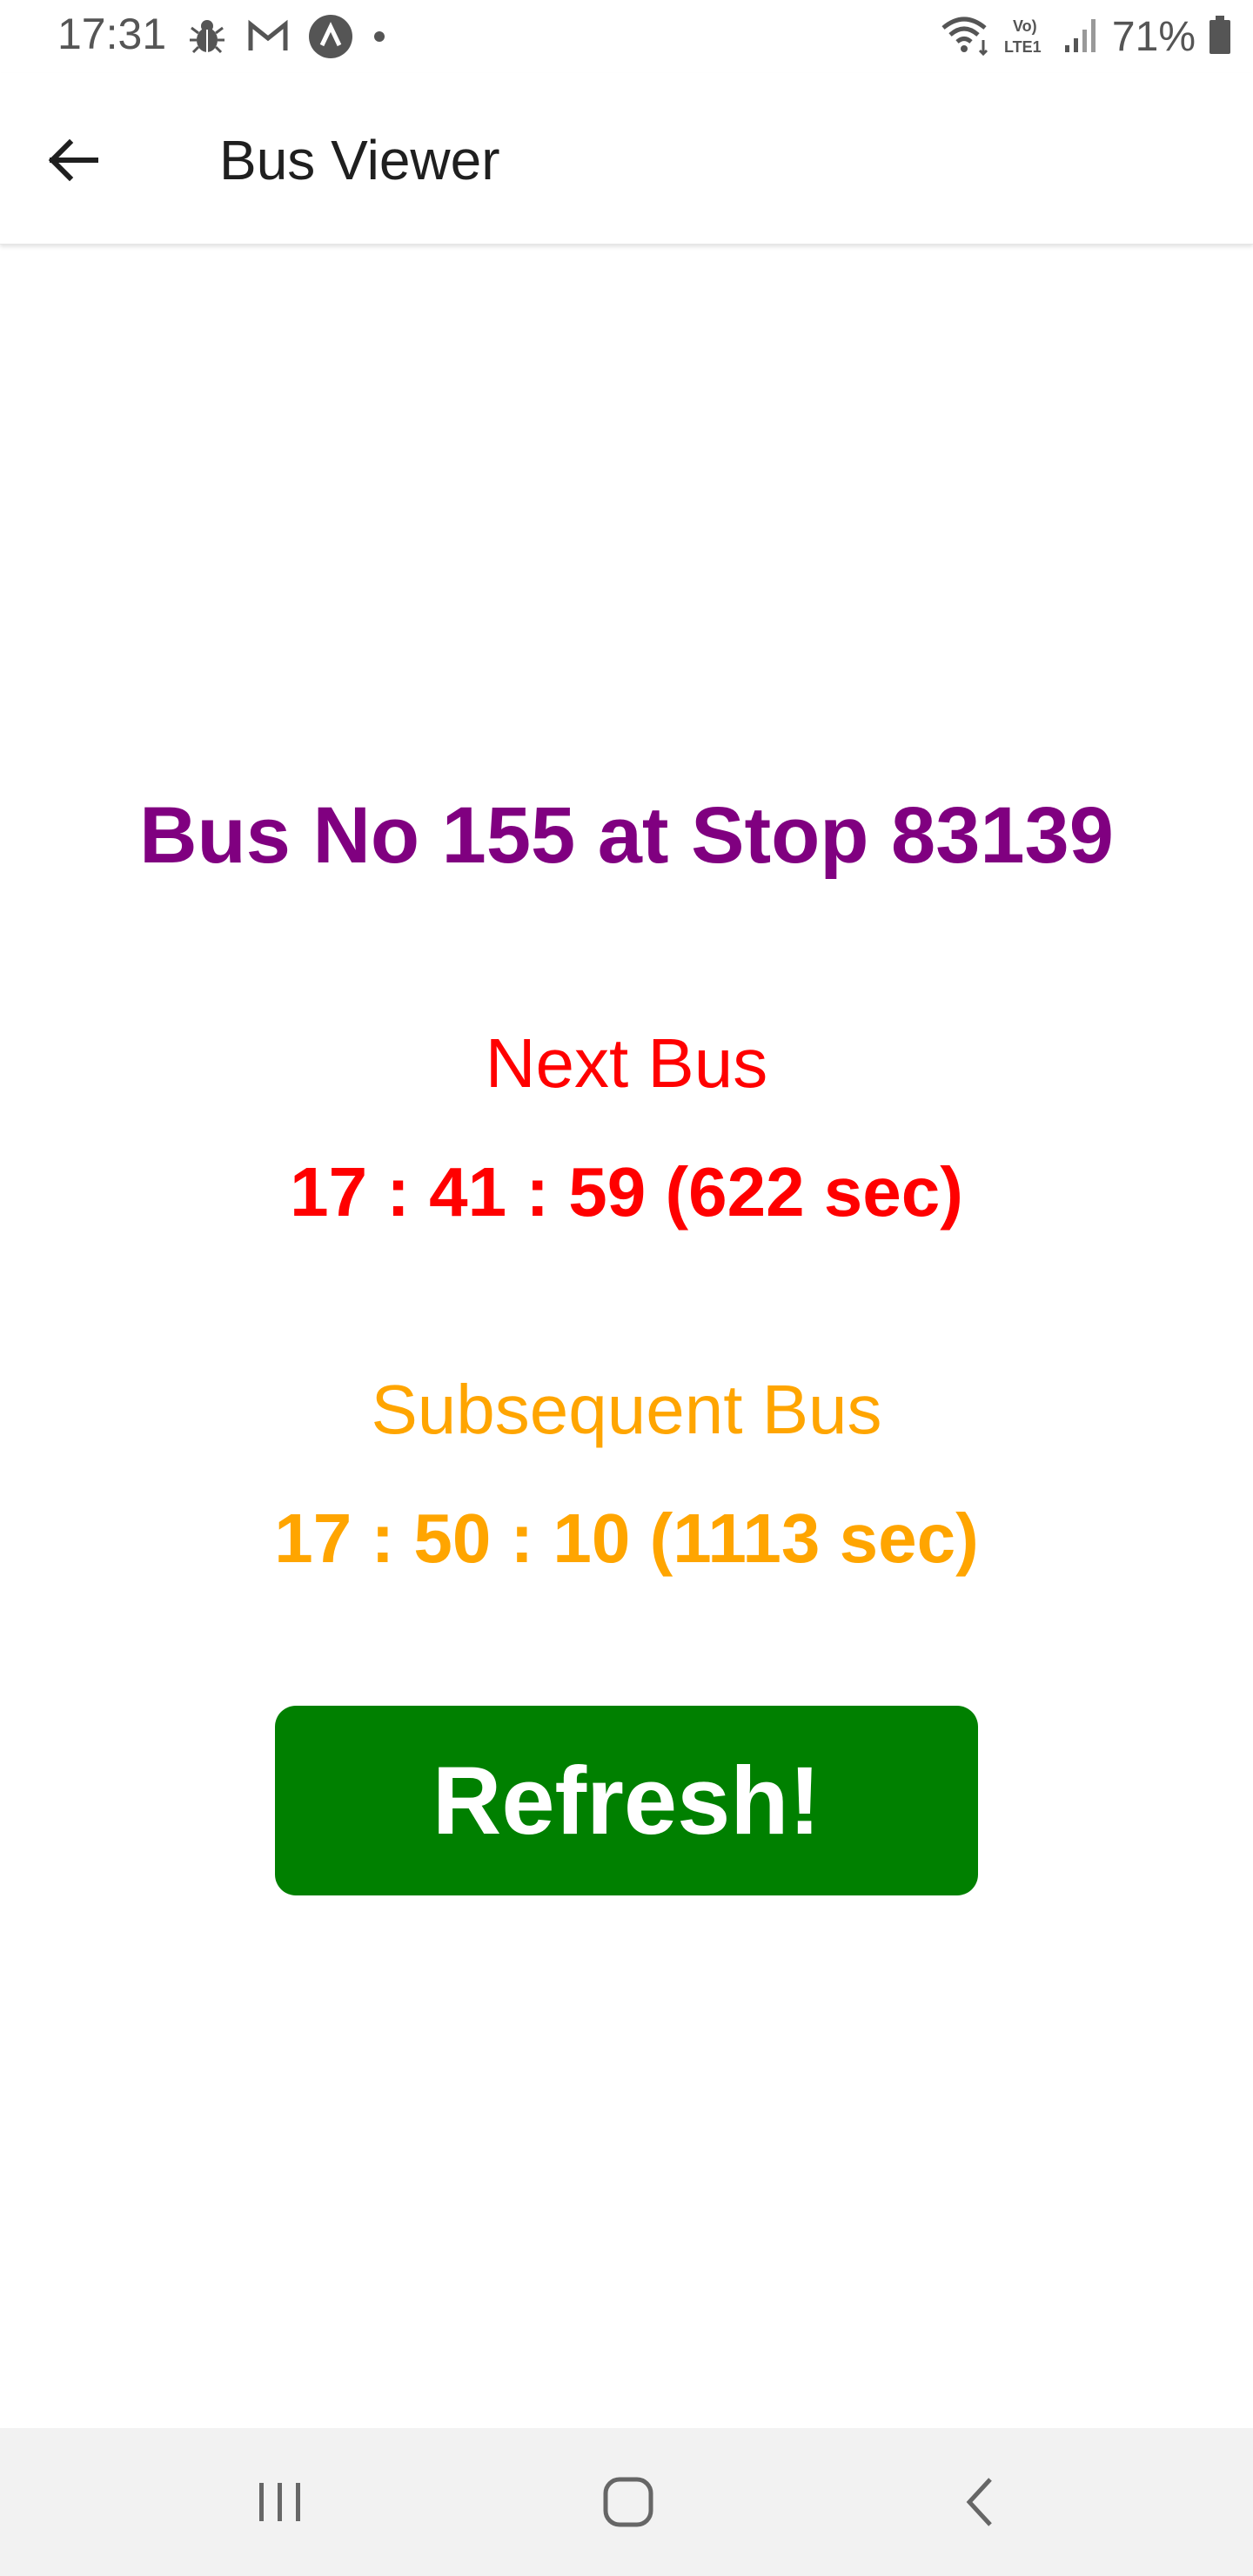 Image resolution: width=1253 pixels, height=2576 pixels. Describe the element at coordinates (112, 34) in the screenshot. I see `status-time: 17:31` at that location.